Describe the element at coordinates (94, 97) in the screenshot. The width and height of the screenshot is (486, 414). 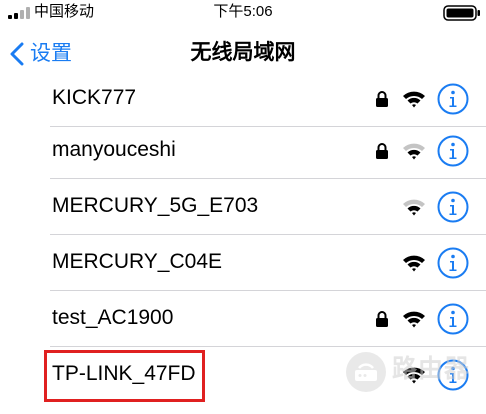
I see `network-ssid: KICK777` at that location.